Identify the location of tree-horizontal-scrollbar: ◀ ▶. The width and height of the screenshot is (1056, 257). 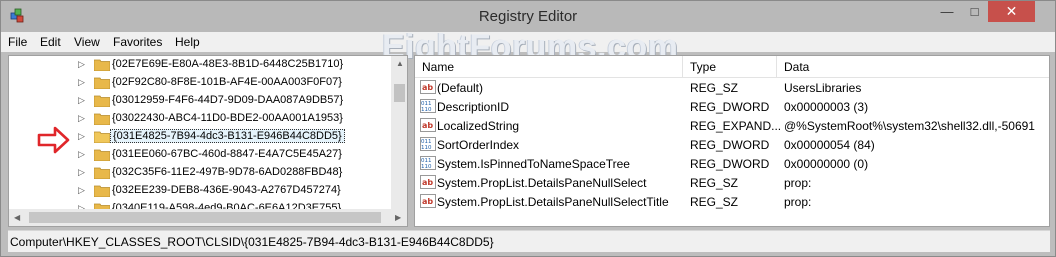
(208, 217).